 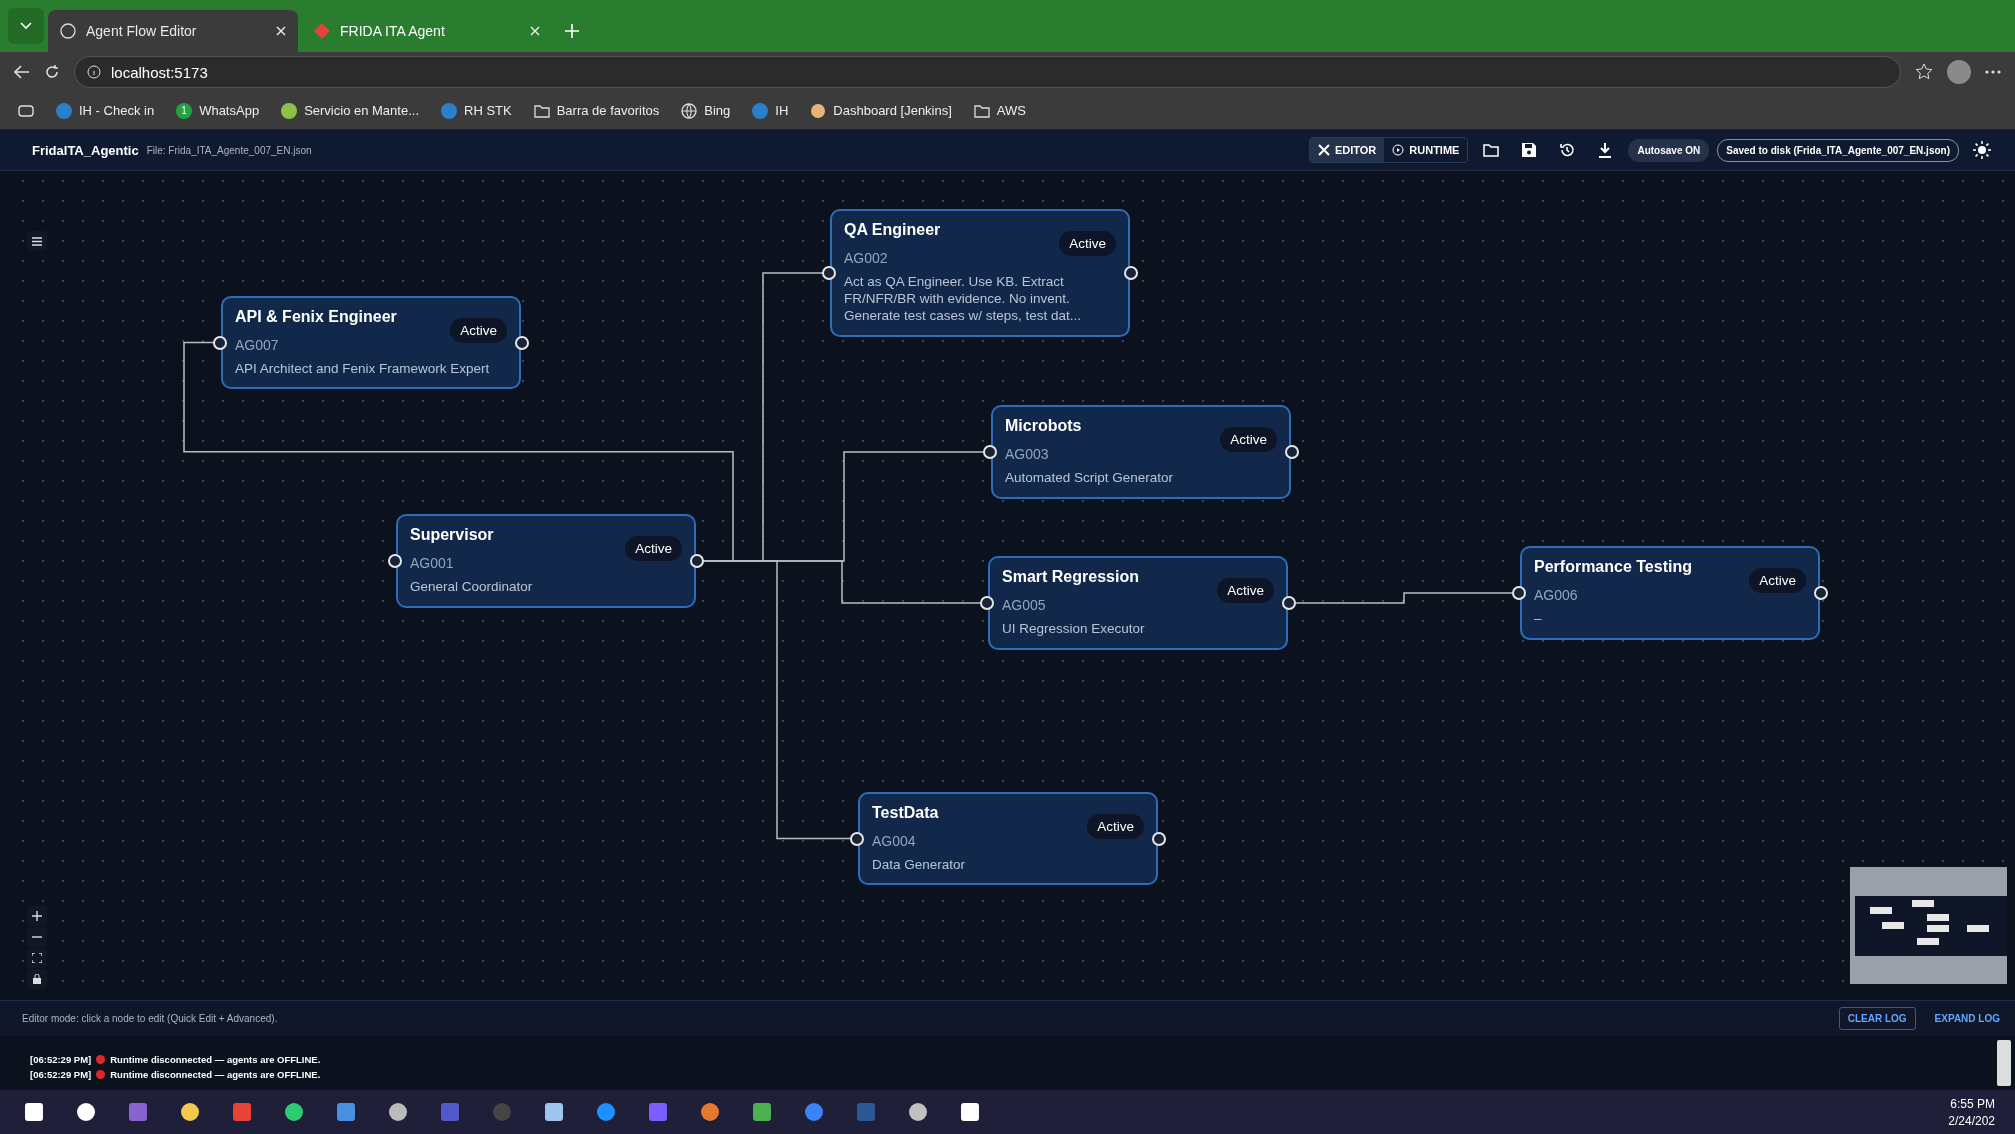 What do you see at coordinates (37, 916) in the screenshot?
I see `zoom-in-button` at bounding box center [37, 916].